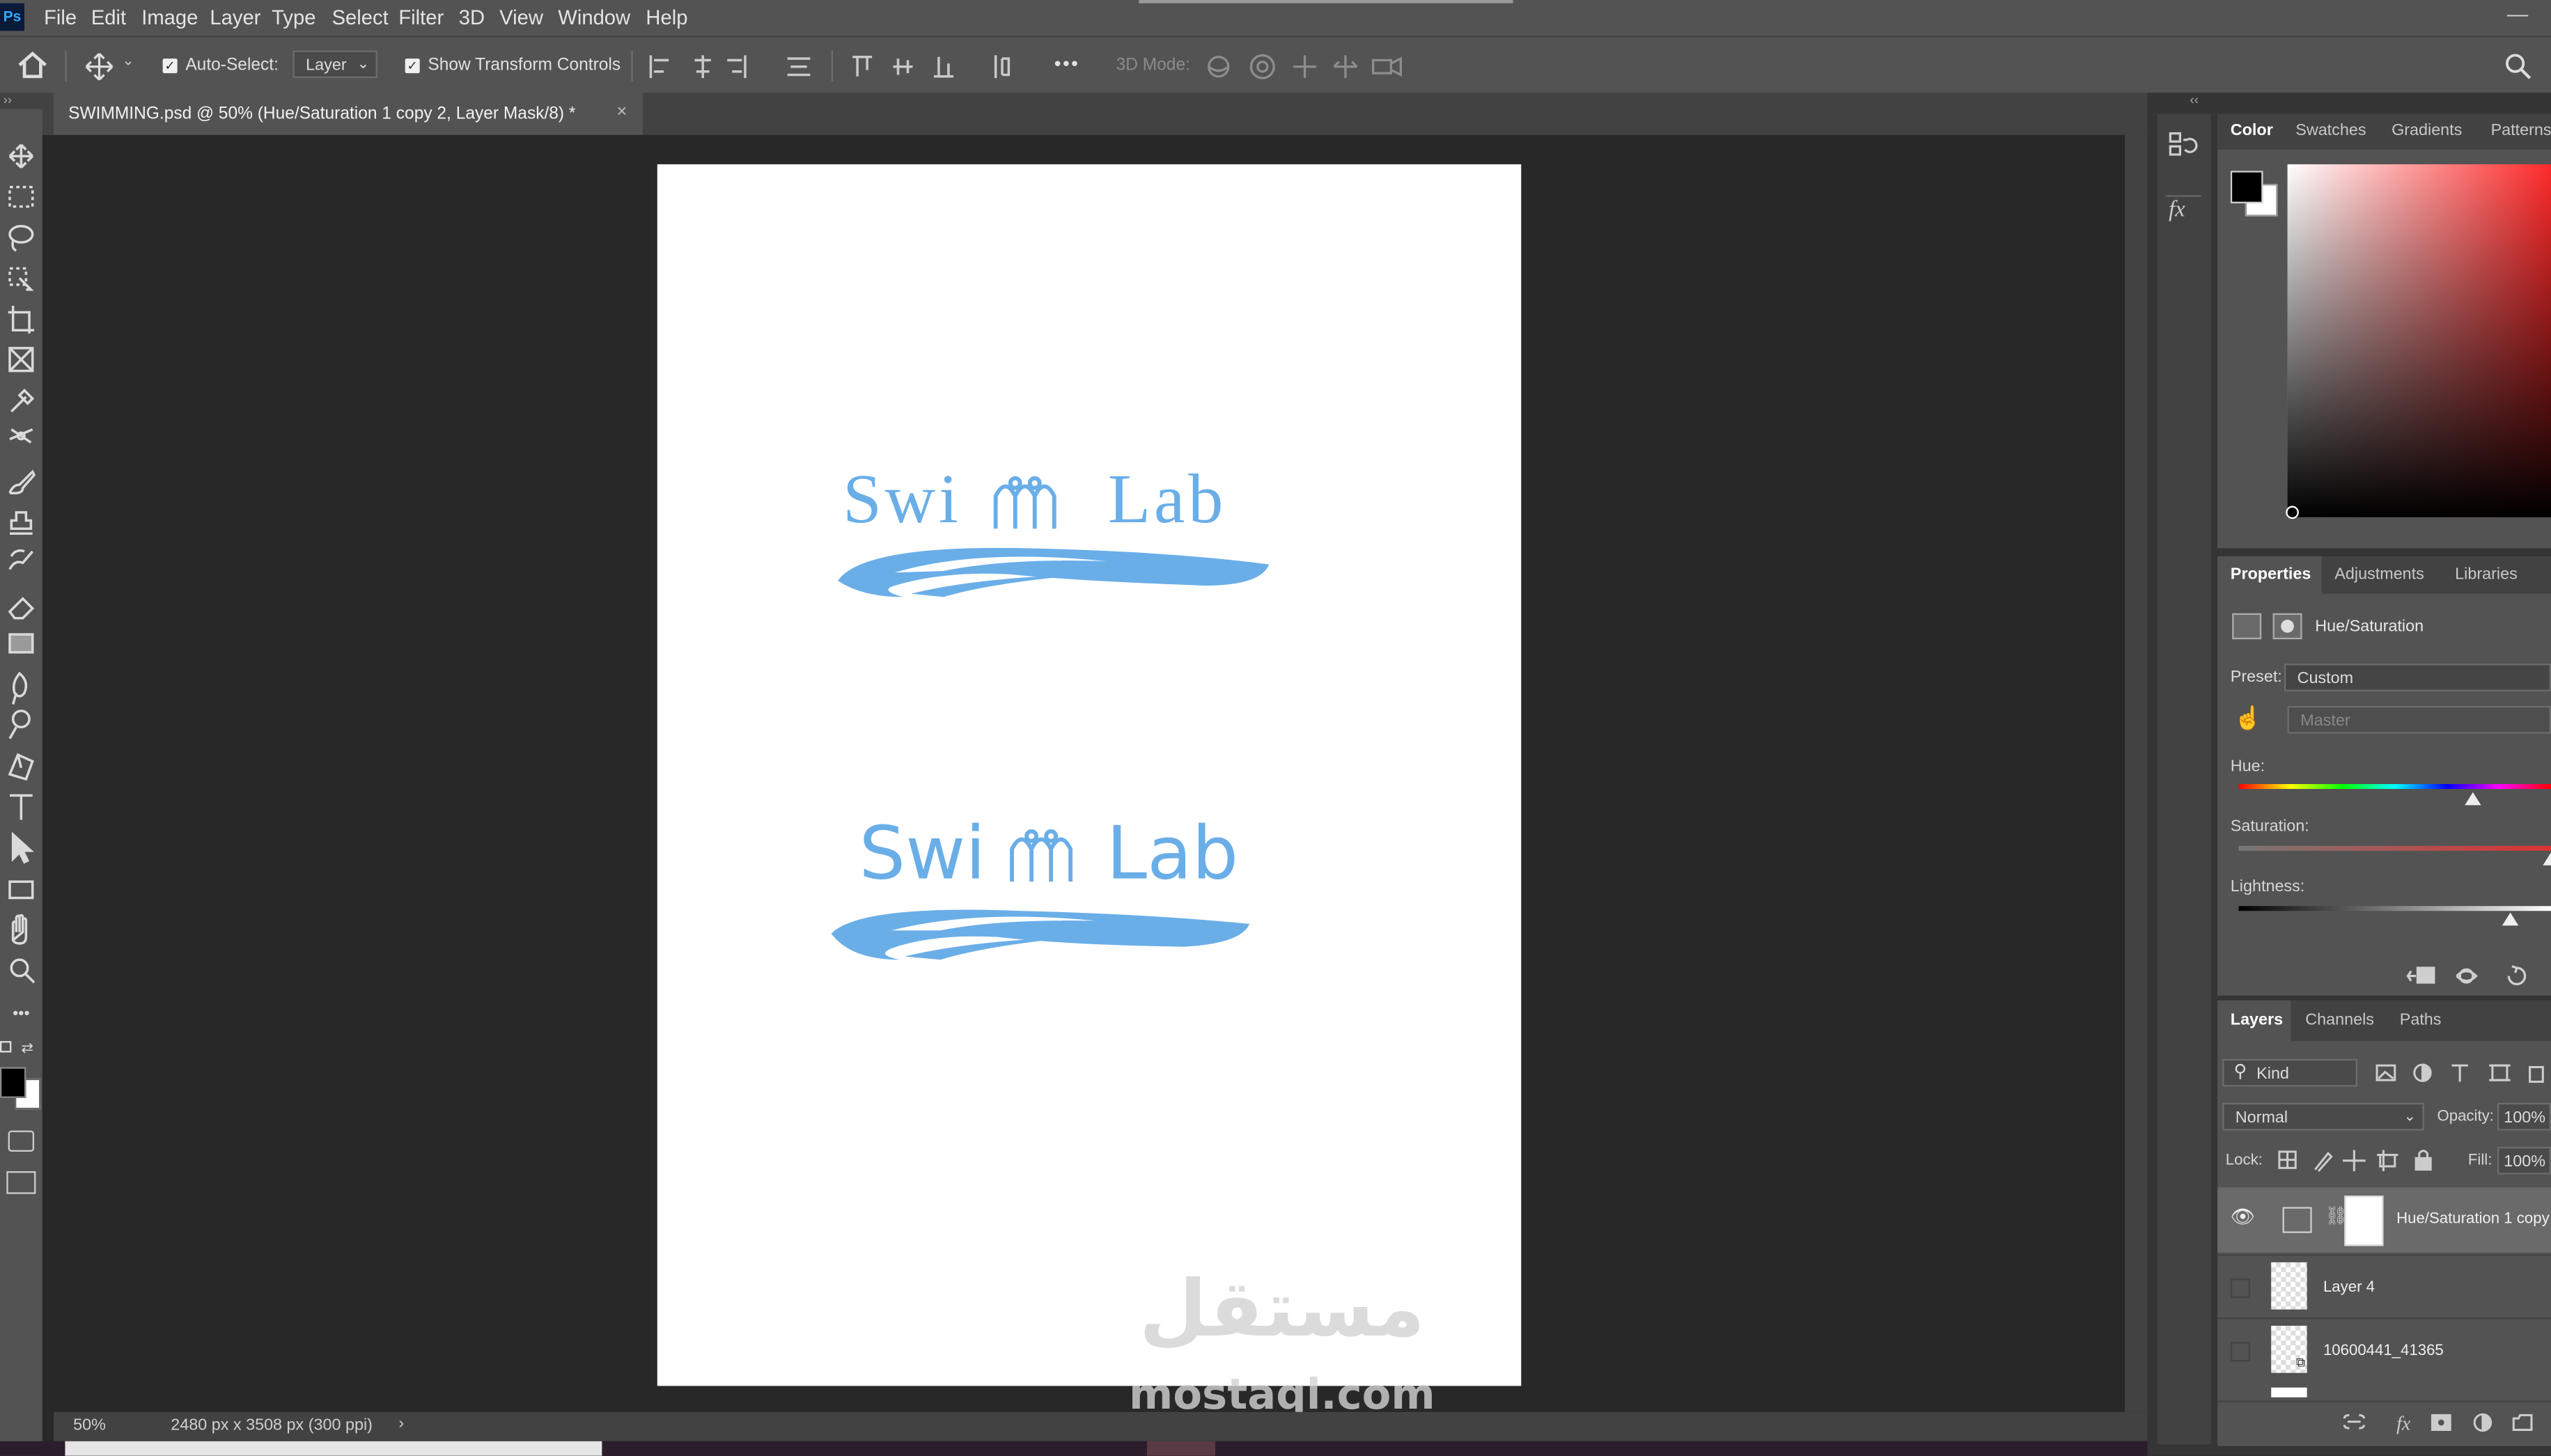 Image resolution: width=2551 pixels, height=1456 pixels. What do you see at coordinates (2292, 512) in the screenshot?
I see `color-picker-cursor` at bounding box center [2292, 512].